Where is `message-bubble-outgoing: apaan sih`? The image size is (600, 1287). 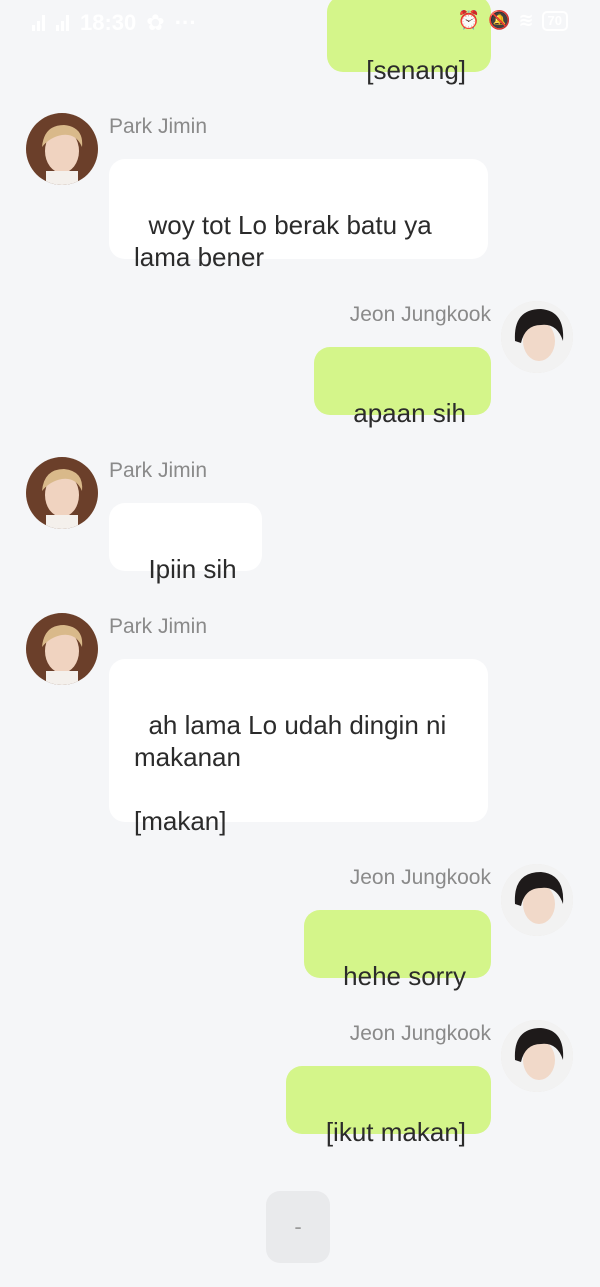 message-bubble-outgoing: apaan sih is located at coordinates (402, 387).